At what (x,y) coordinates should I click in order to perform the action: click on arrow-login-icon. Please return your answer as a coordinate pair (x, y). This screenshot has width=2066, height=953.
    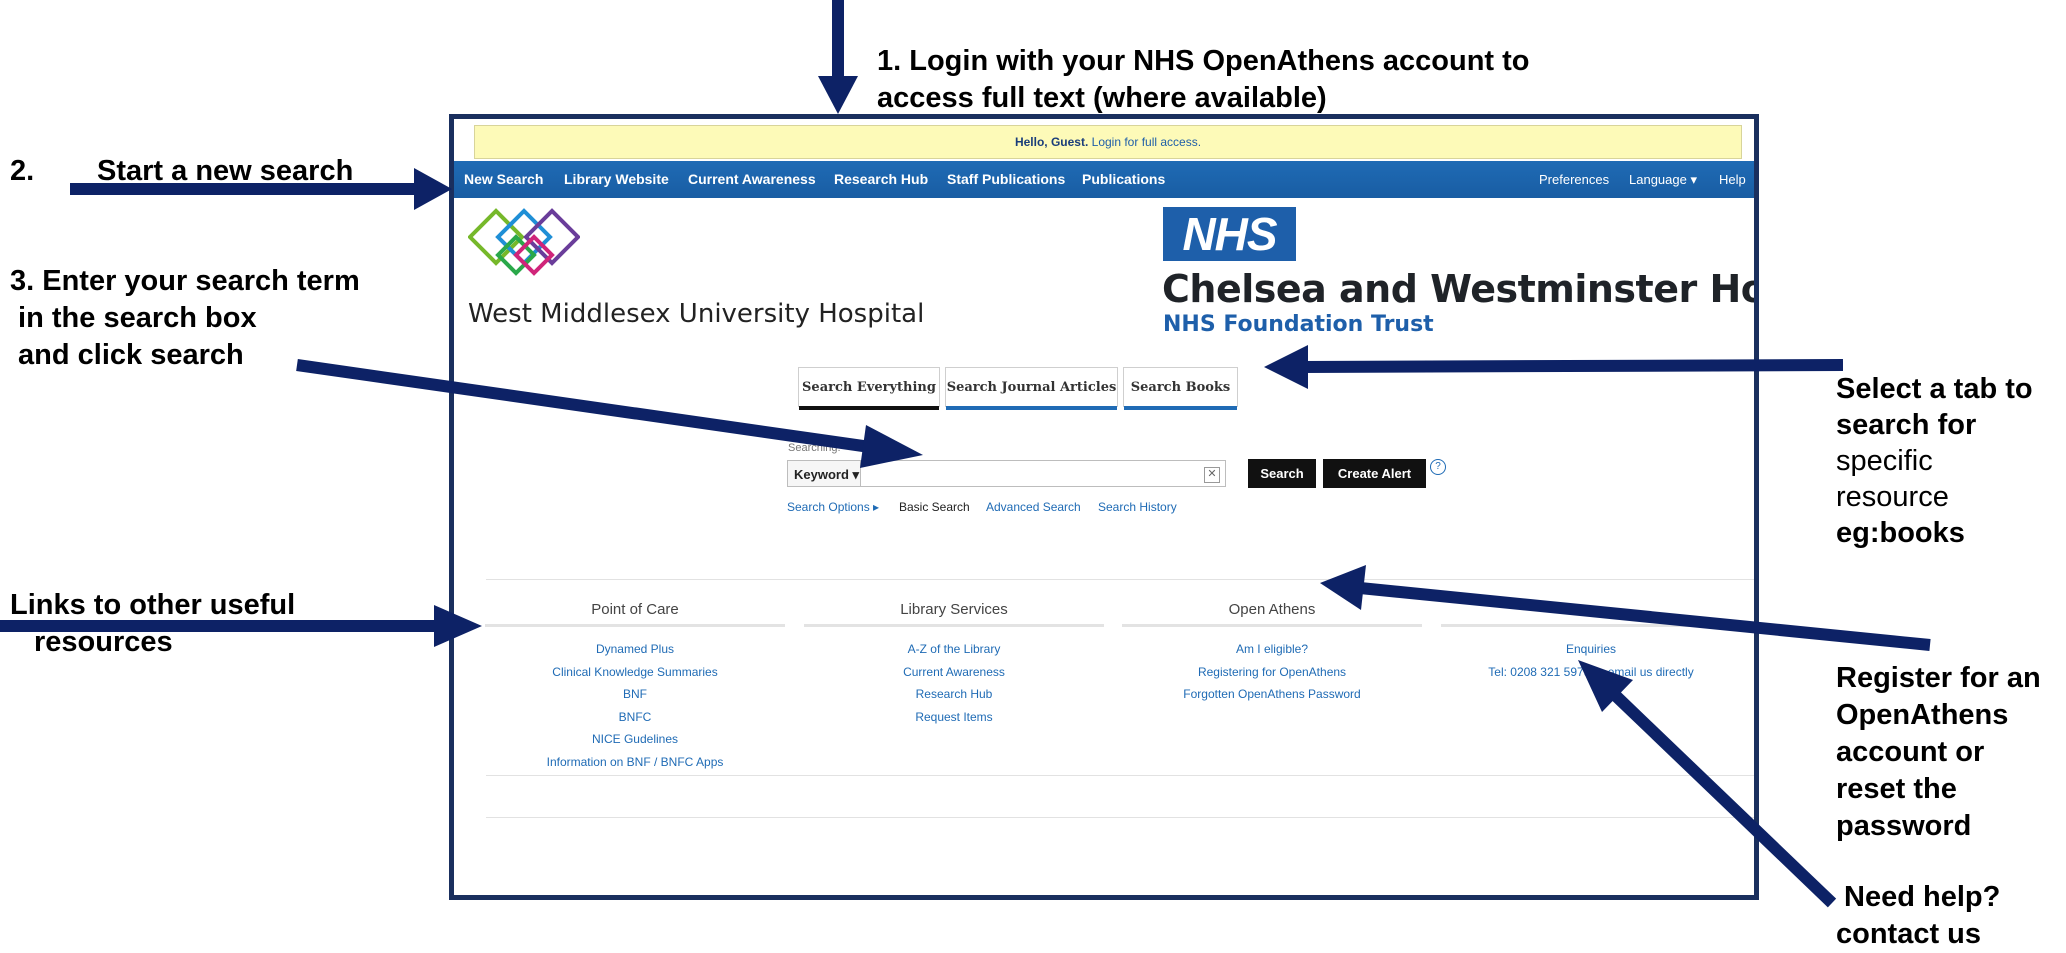
    Looking at the image, I should click on (838, 57).